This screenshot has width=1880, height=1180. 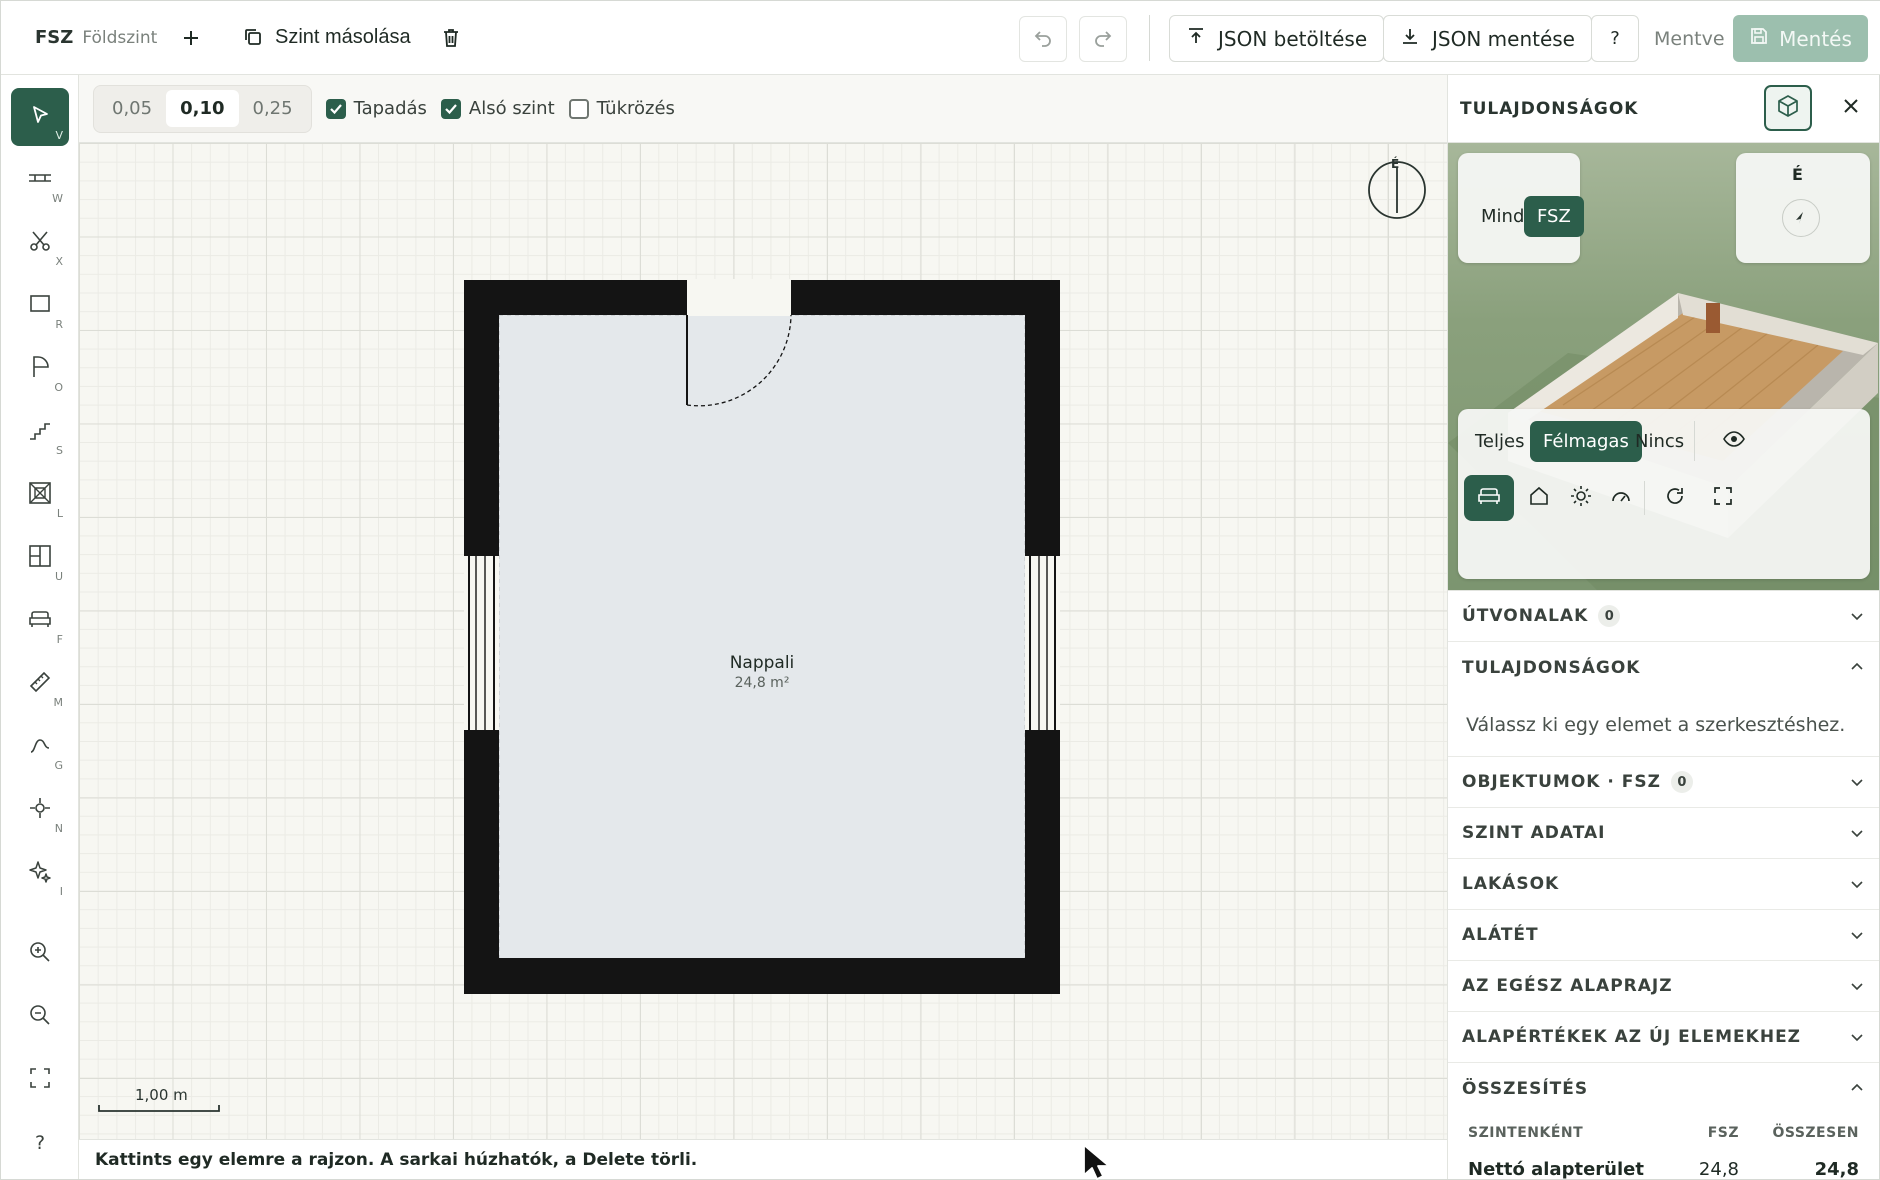 What do you see at coordinates (1663, 367) in the screenshot?
I see `3d-preview: Mind FSZ É Teljes Félmagas Nincs` at bounding box center [1663, 367].